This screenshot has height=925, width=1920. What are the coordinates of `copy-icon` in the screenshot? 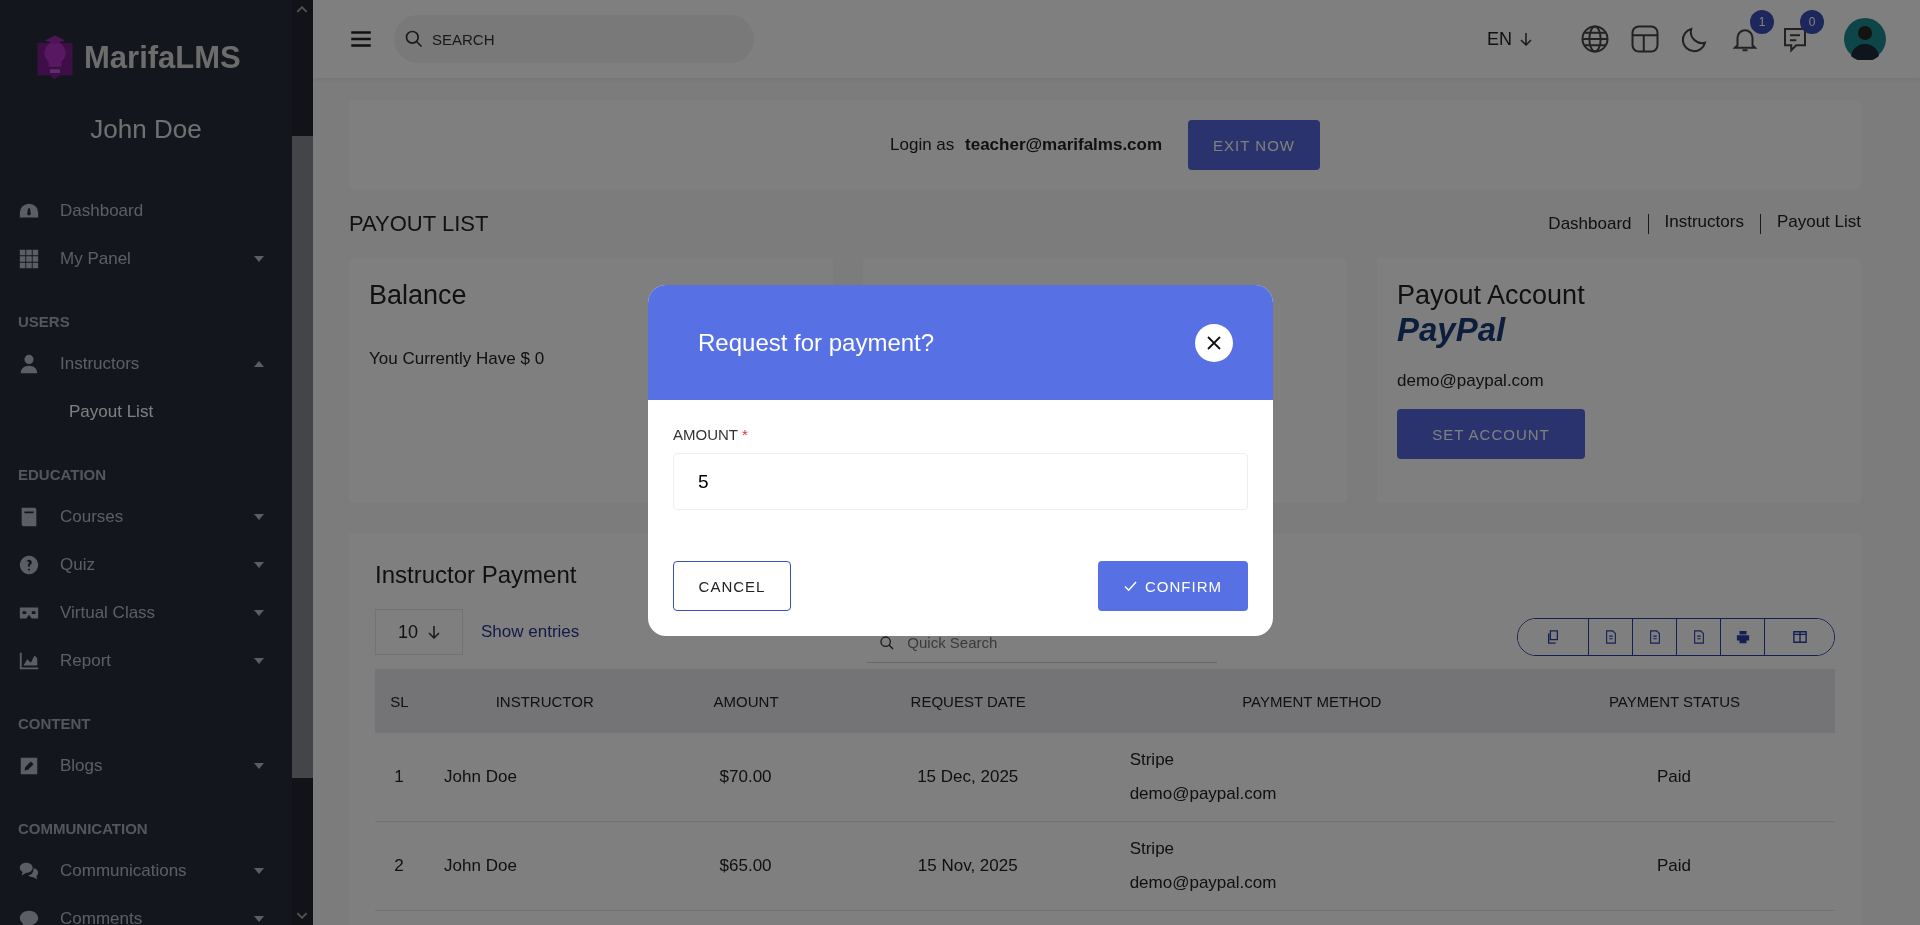 It's located at (1553, 637).